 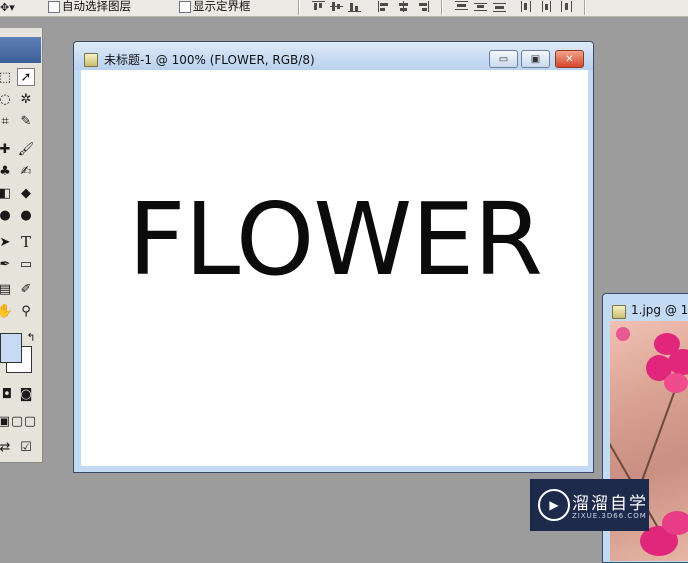 I want to click on close-button: ✕, so click(x=569, y=59).